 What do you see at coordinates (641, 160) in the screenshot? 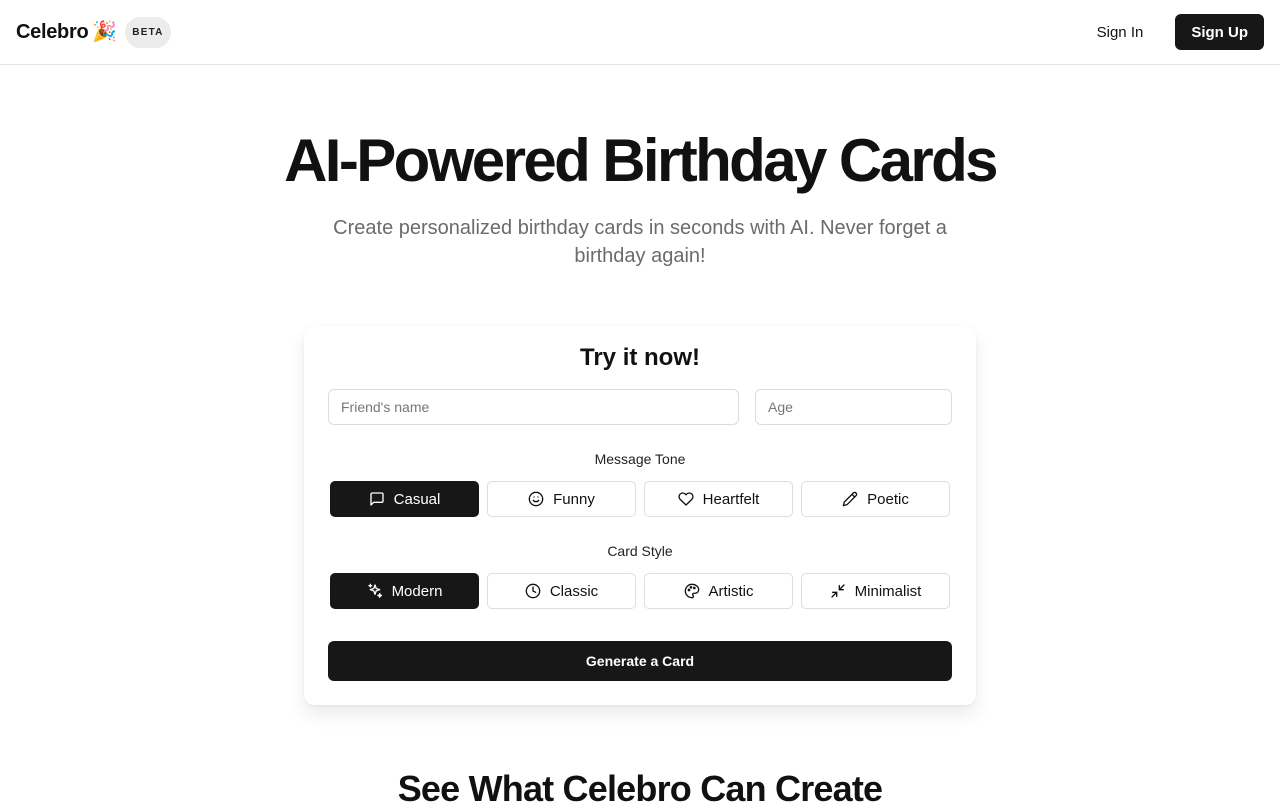
I see `hero-title: AI-Powered Birthday Cards` at bounding box center [641, 160].